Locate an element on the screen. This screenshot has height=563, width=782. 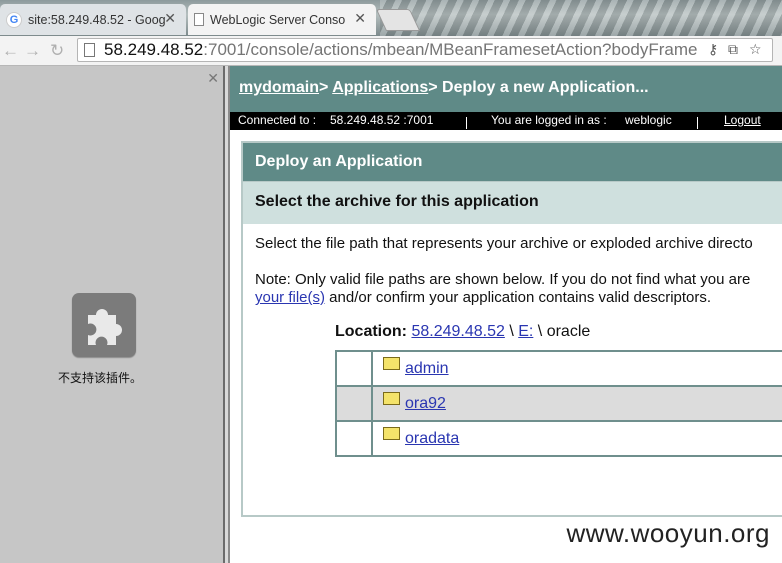
table-row: oradata is located at coordinates (558, 438).